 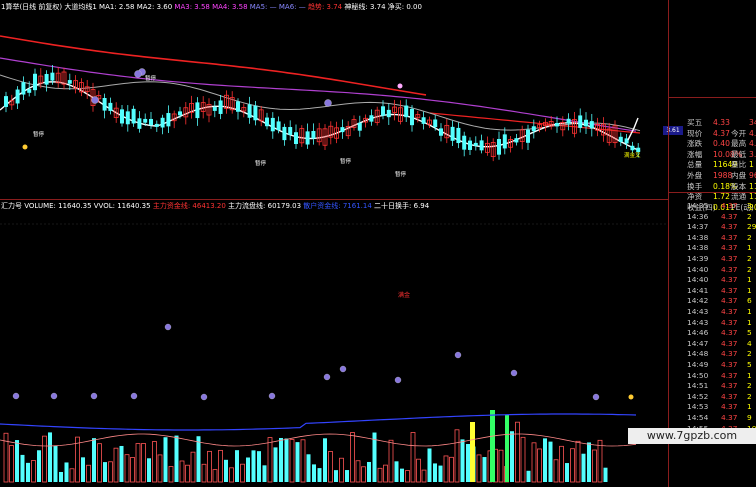 I want to click on chart-label: 暂停, so click(x=346, y=161).